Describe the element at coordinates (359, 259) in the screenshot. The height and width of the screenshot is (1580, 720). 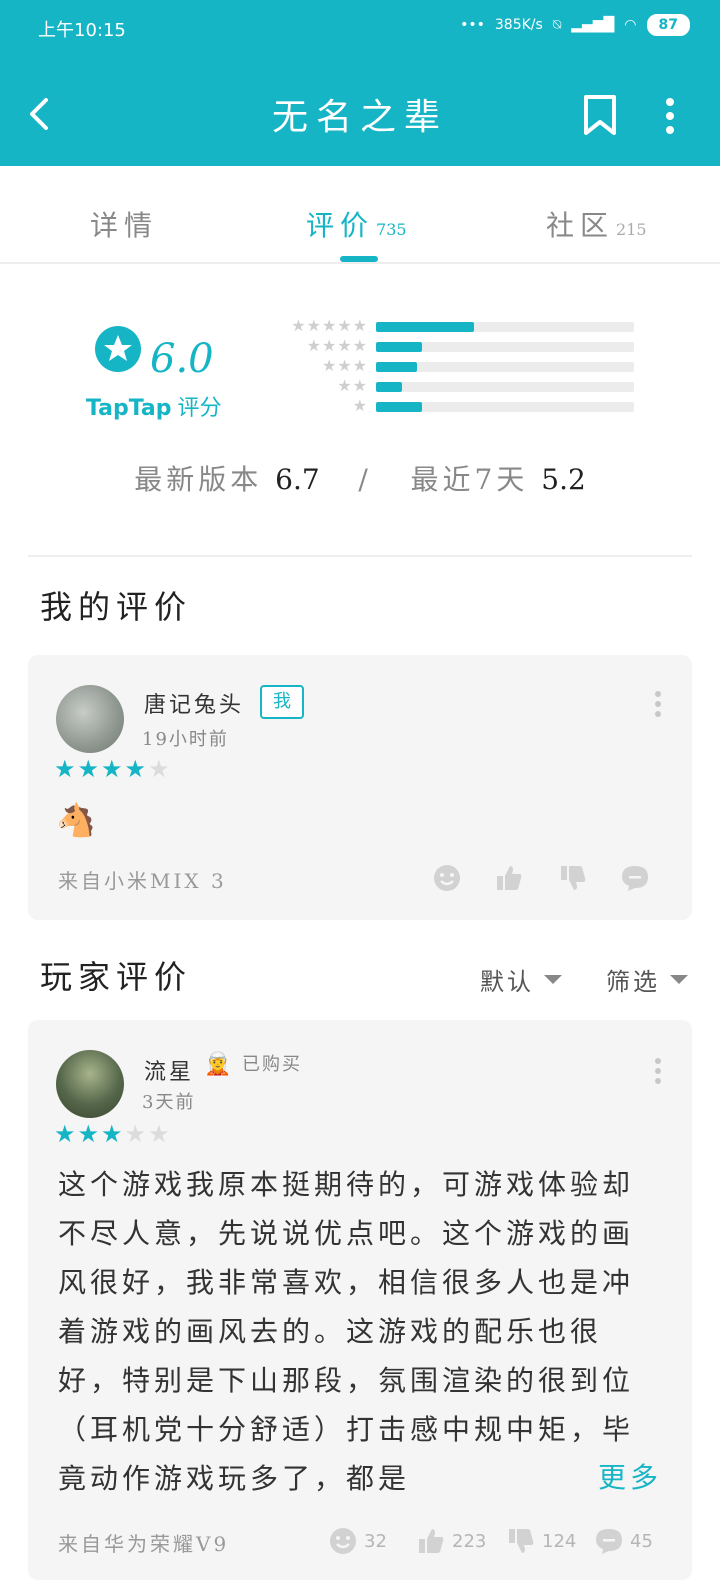
I see `active-tab-indicator` at that location.